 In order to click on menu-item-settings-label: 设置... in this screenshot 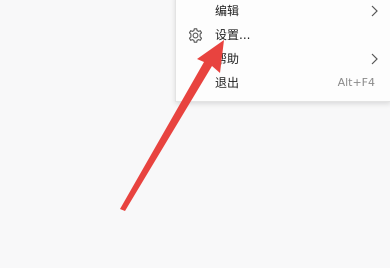, I will do `click(233, 35)`.